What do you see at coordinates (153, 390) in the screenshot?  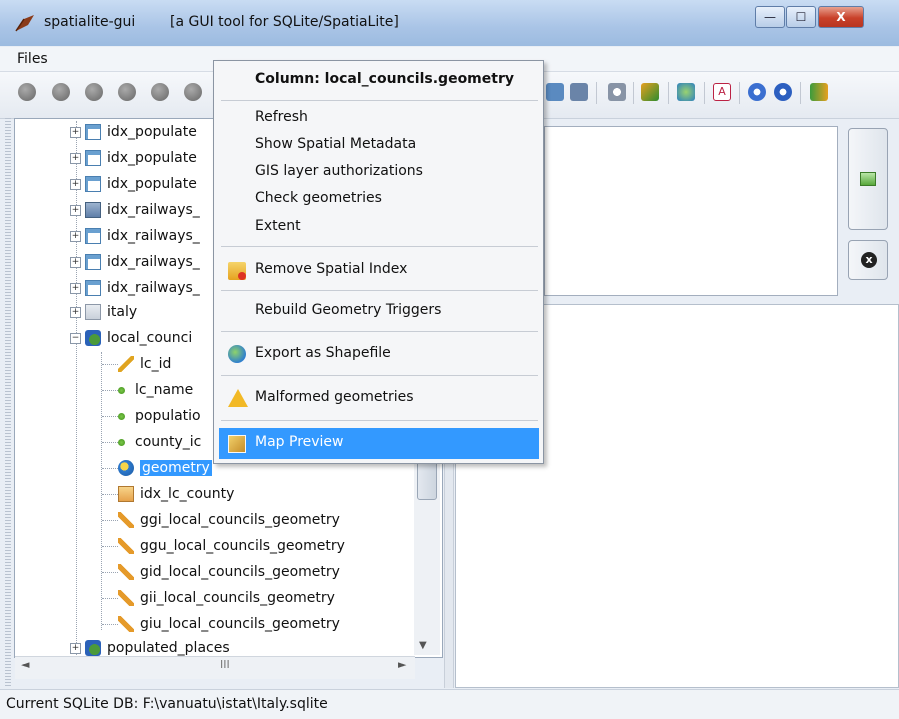 I see `tree-item: lc_name` at bounding box center [153, 390].